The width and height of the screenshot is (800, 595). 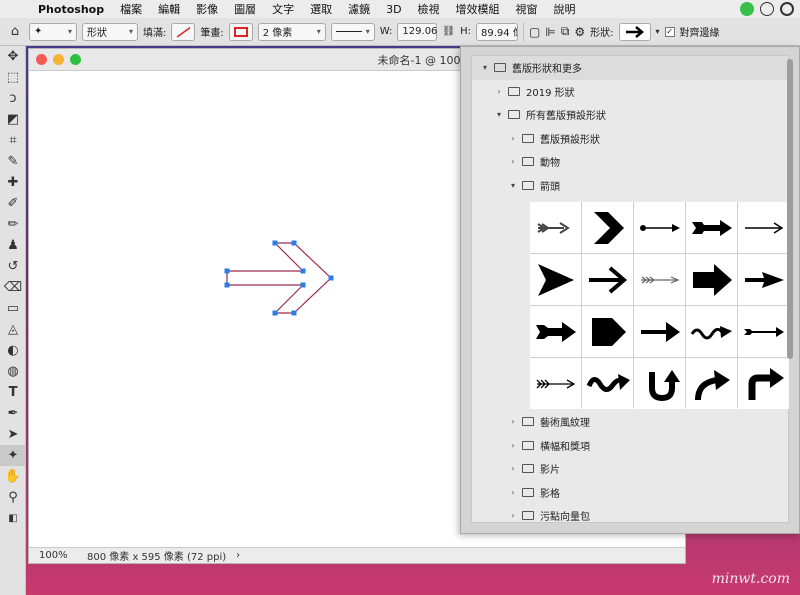 I want to click on shape-arrow-thin, so click(x=763, y=227).